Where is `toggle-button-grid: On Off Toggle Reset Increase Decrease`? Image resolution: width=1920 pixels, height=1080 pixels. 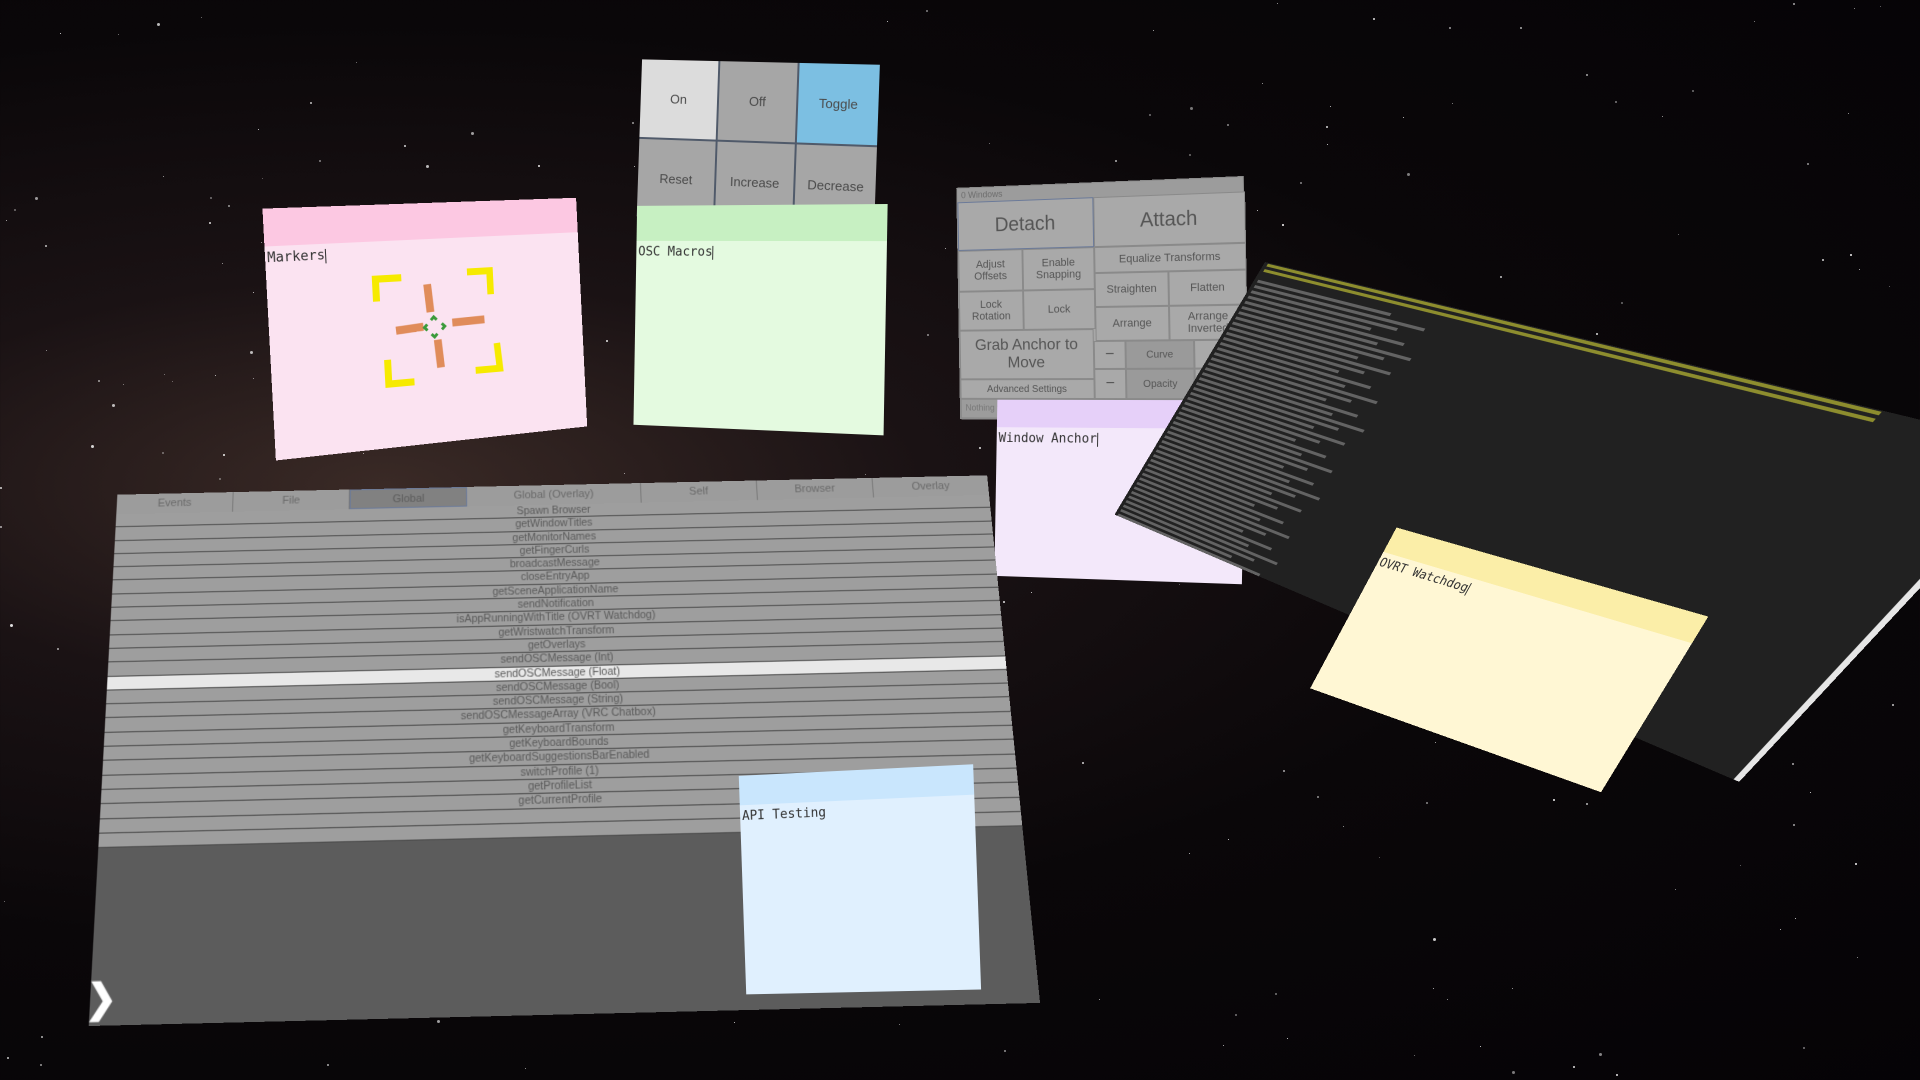 toggle-button-grid: On Off Toggle Reset Increase Decrease is located at coordinates (758, 143).